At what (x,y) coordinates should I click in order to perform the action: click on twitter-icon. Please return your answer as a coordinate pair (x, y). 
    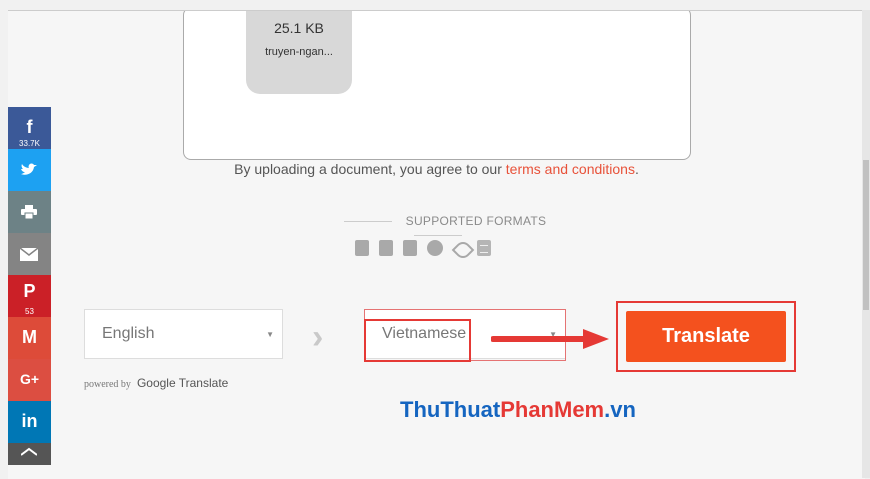
    Looking at the image, I should click on (29, 169).